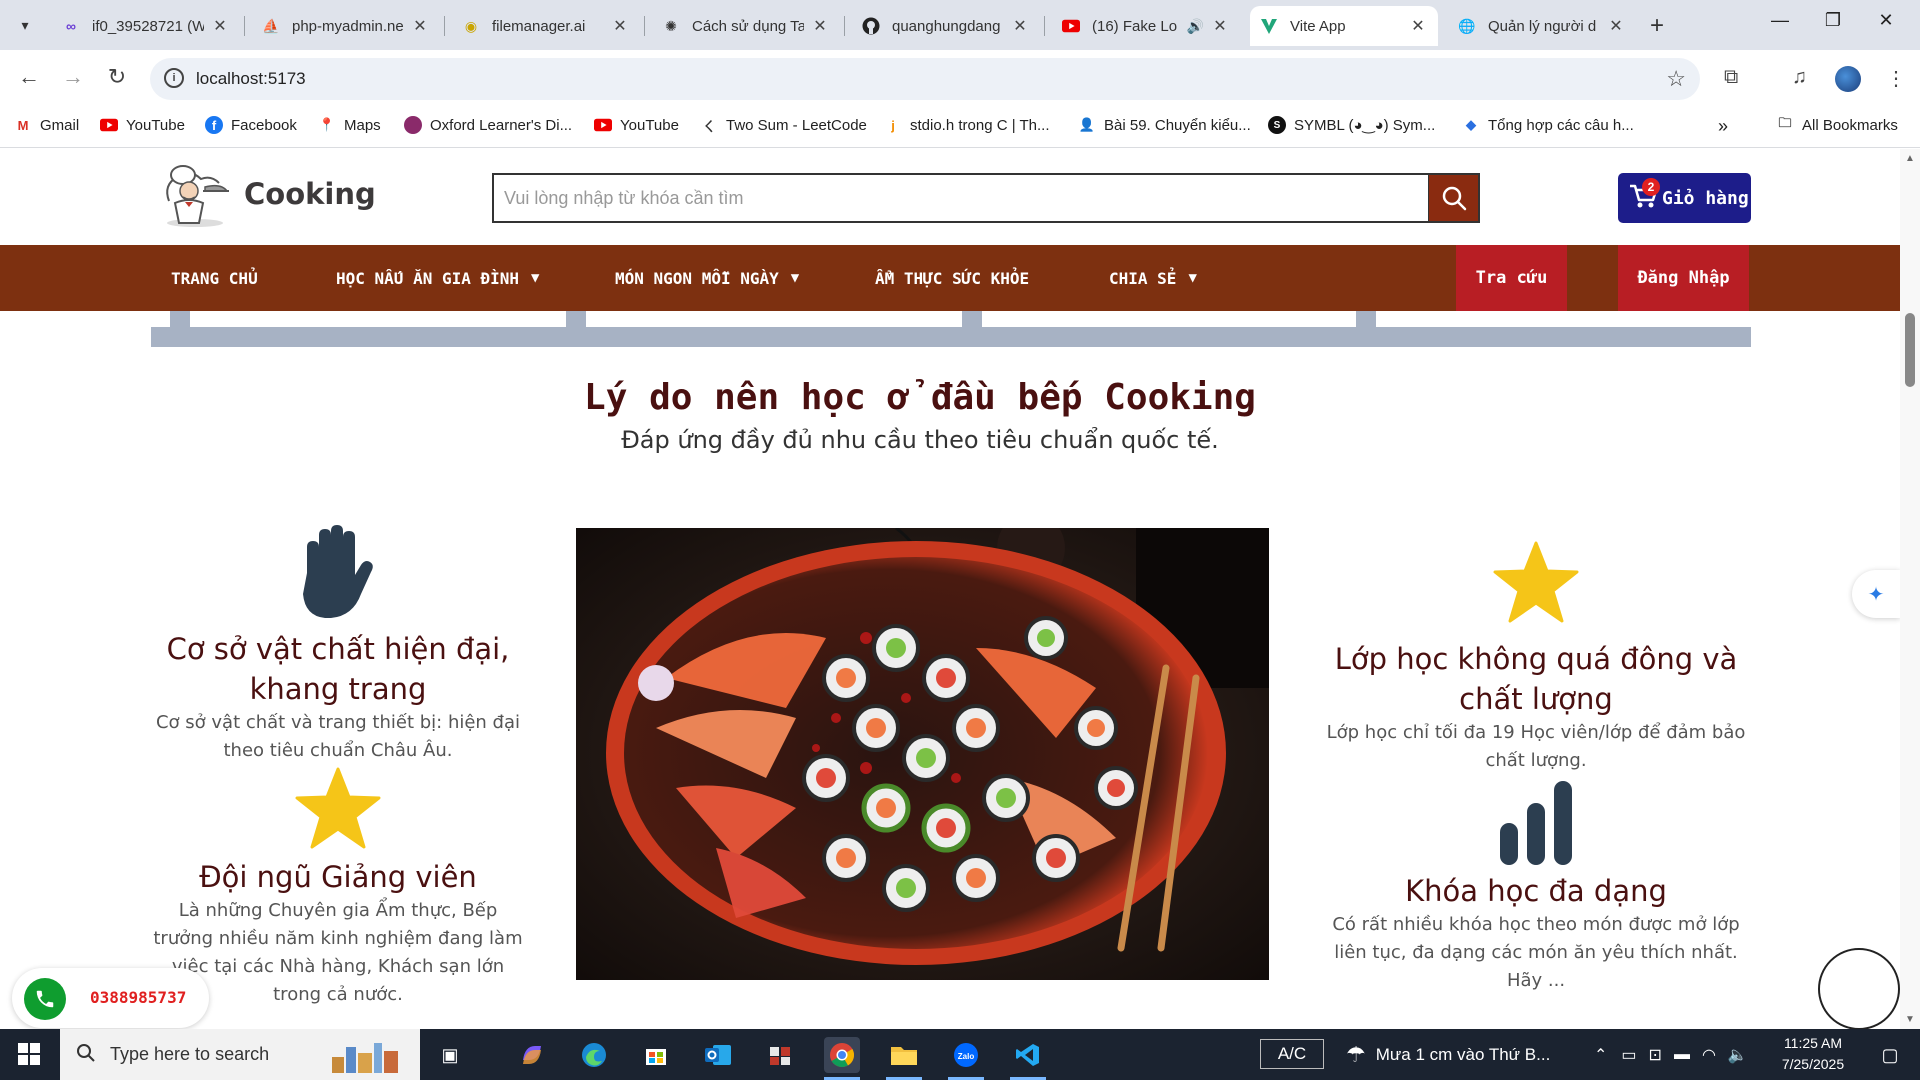  What do you see at coordinates (546, 26) in the screenshot?
I see `tab-3: ◉ filemanager.ai ✕` at bounding box center [546, 26].